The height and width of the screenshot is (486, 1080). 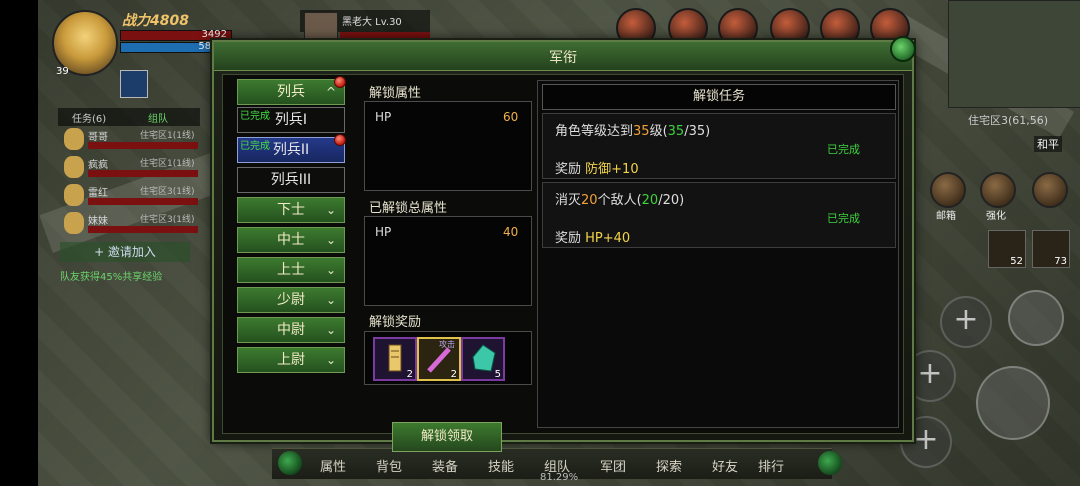 I want to click on target-hp-bar, so click(x=385, y=36).